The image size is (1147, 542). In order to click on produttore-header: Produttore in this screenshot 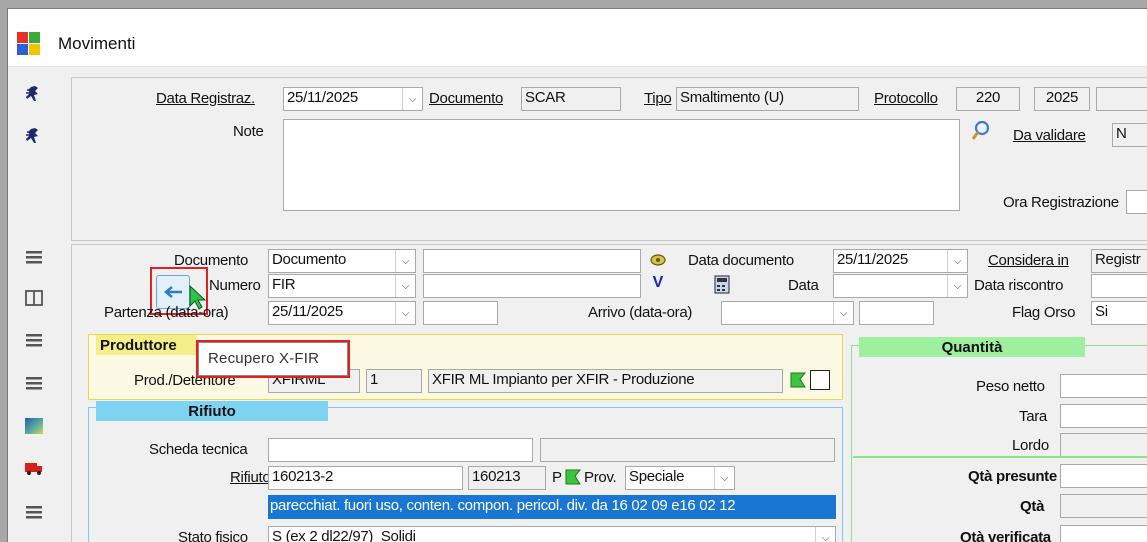, I will do `click(146, 345)`.